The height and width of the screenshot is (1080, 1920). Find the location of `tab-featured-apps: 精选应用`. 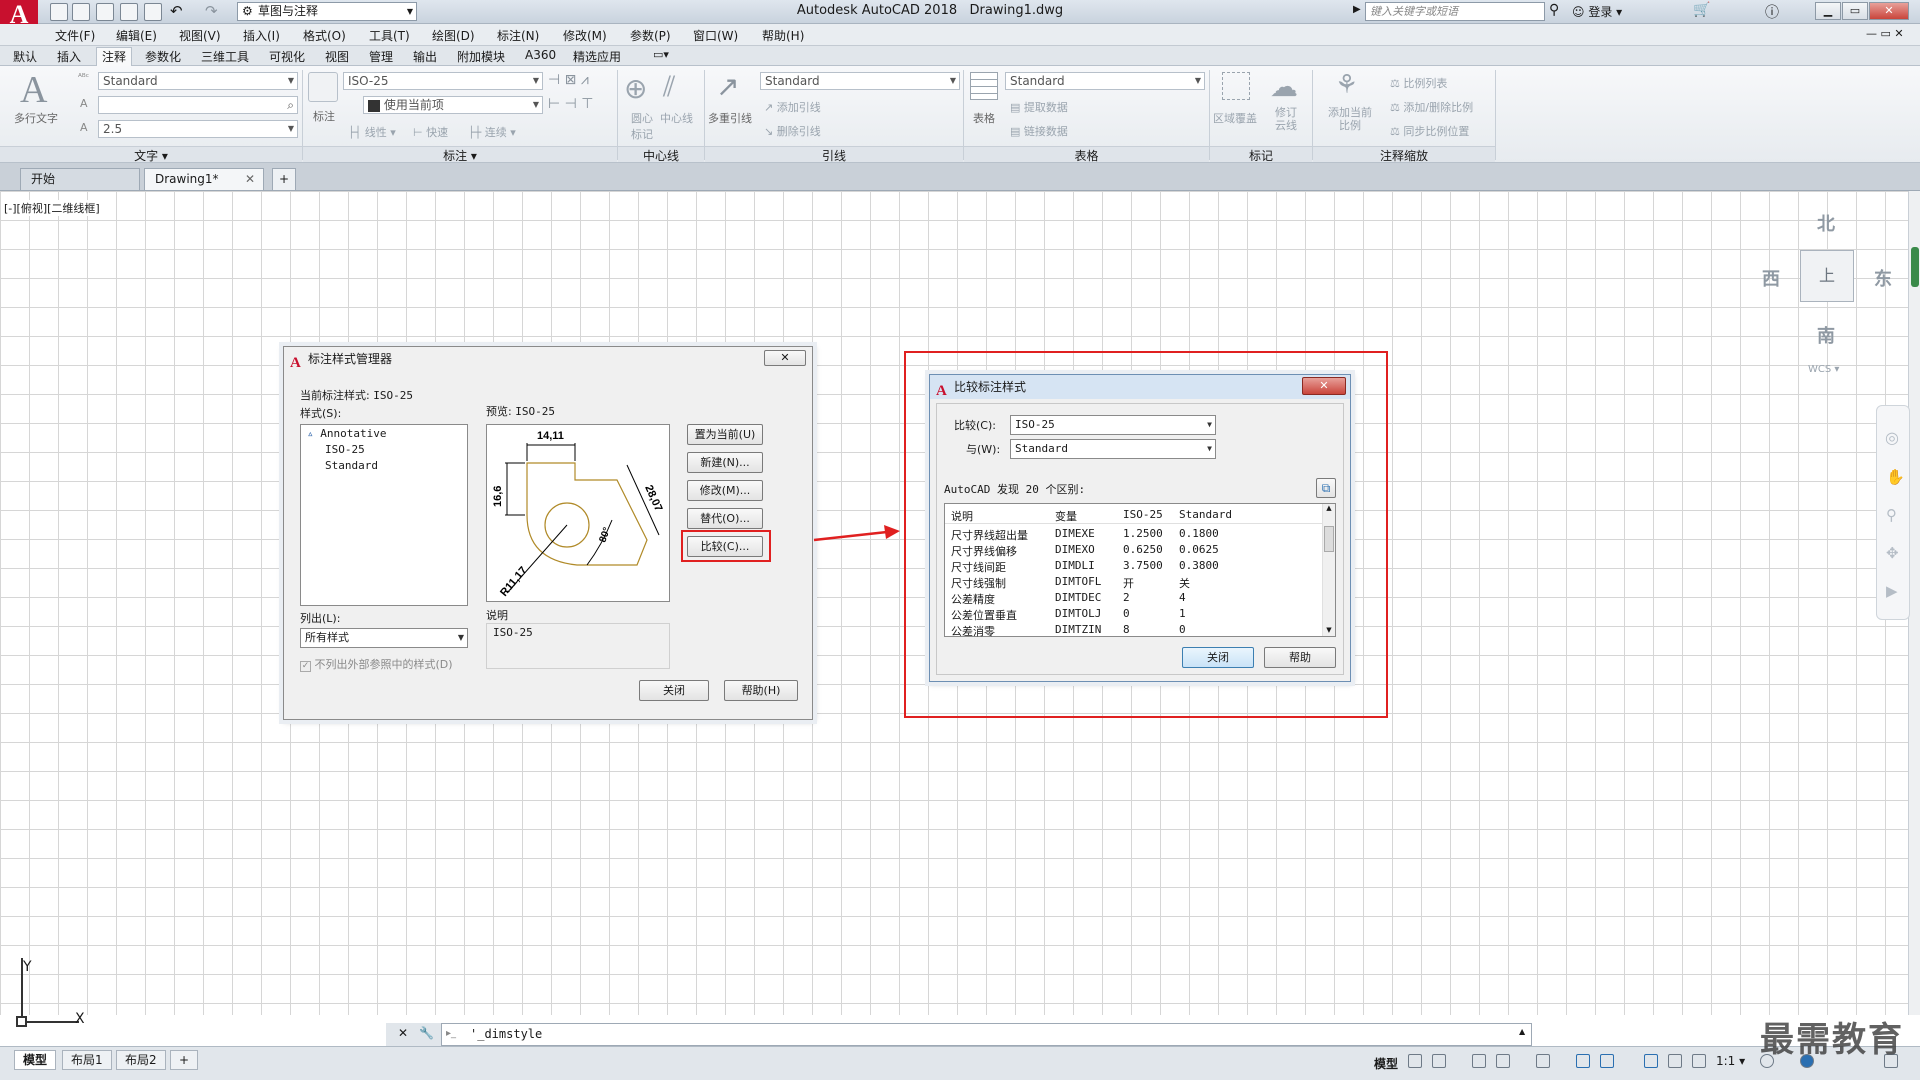

tab-featured-apps: 精选应用 is located at coordinates (597, 56).